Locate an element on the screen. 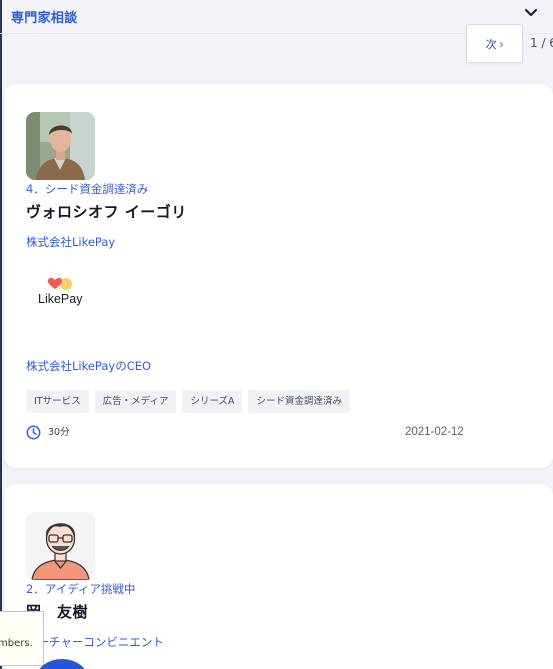  company-link: ューチャーコンビニエント is located at coordinates (95, 642).